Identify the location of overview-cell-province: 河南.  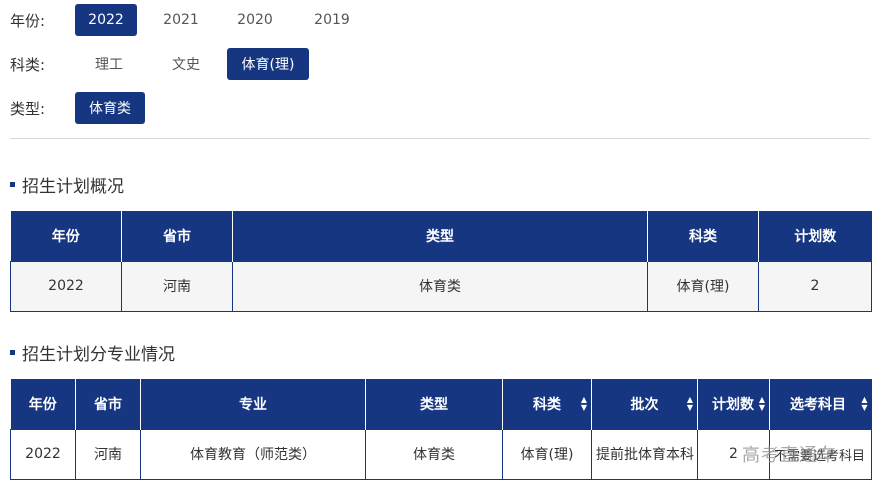
(177, 286).